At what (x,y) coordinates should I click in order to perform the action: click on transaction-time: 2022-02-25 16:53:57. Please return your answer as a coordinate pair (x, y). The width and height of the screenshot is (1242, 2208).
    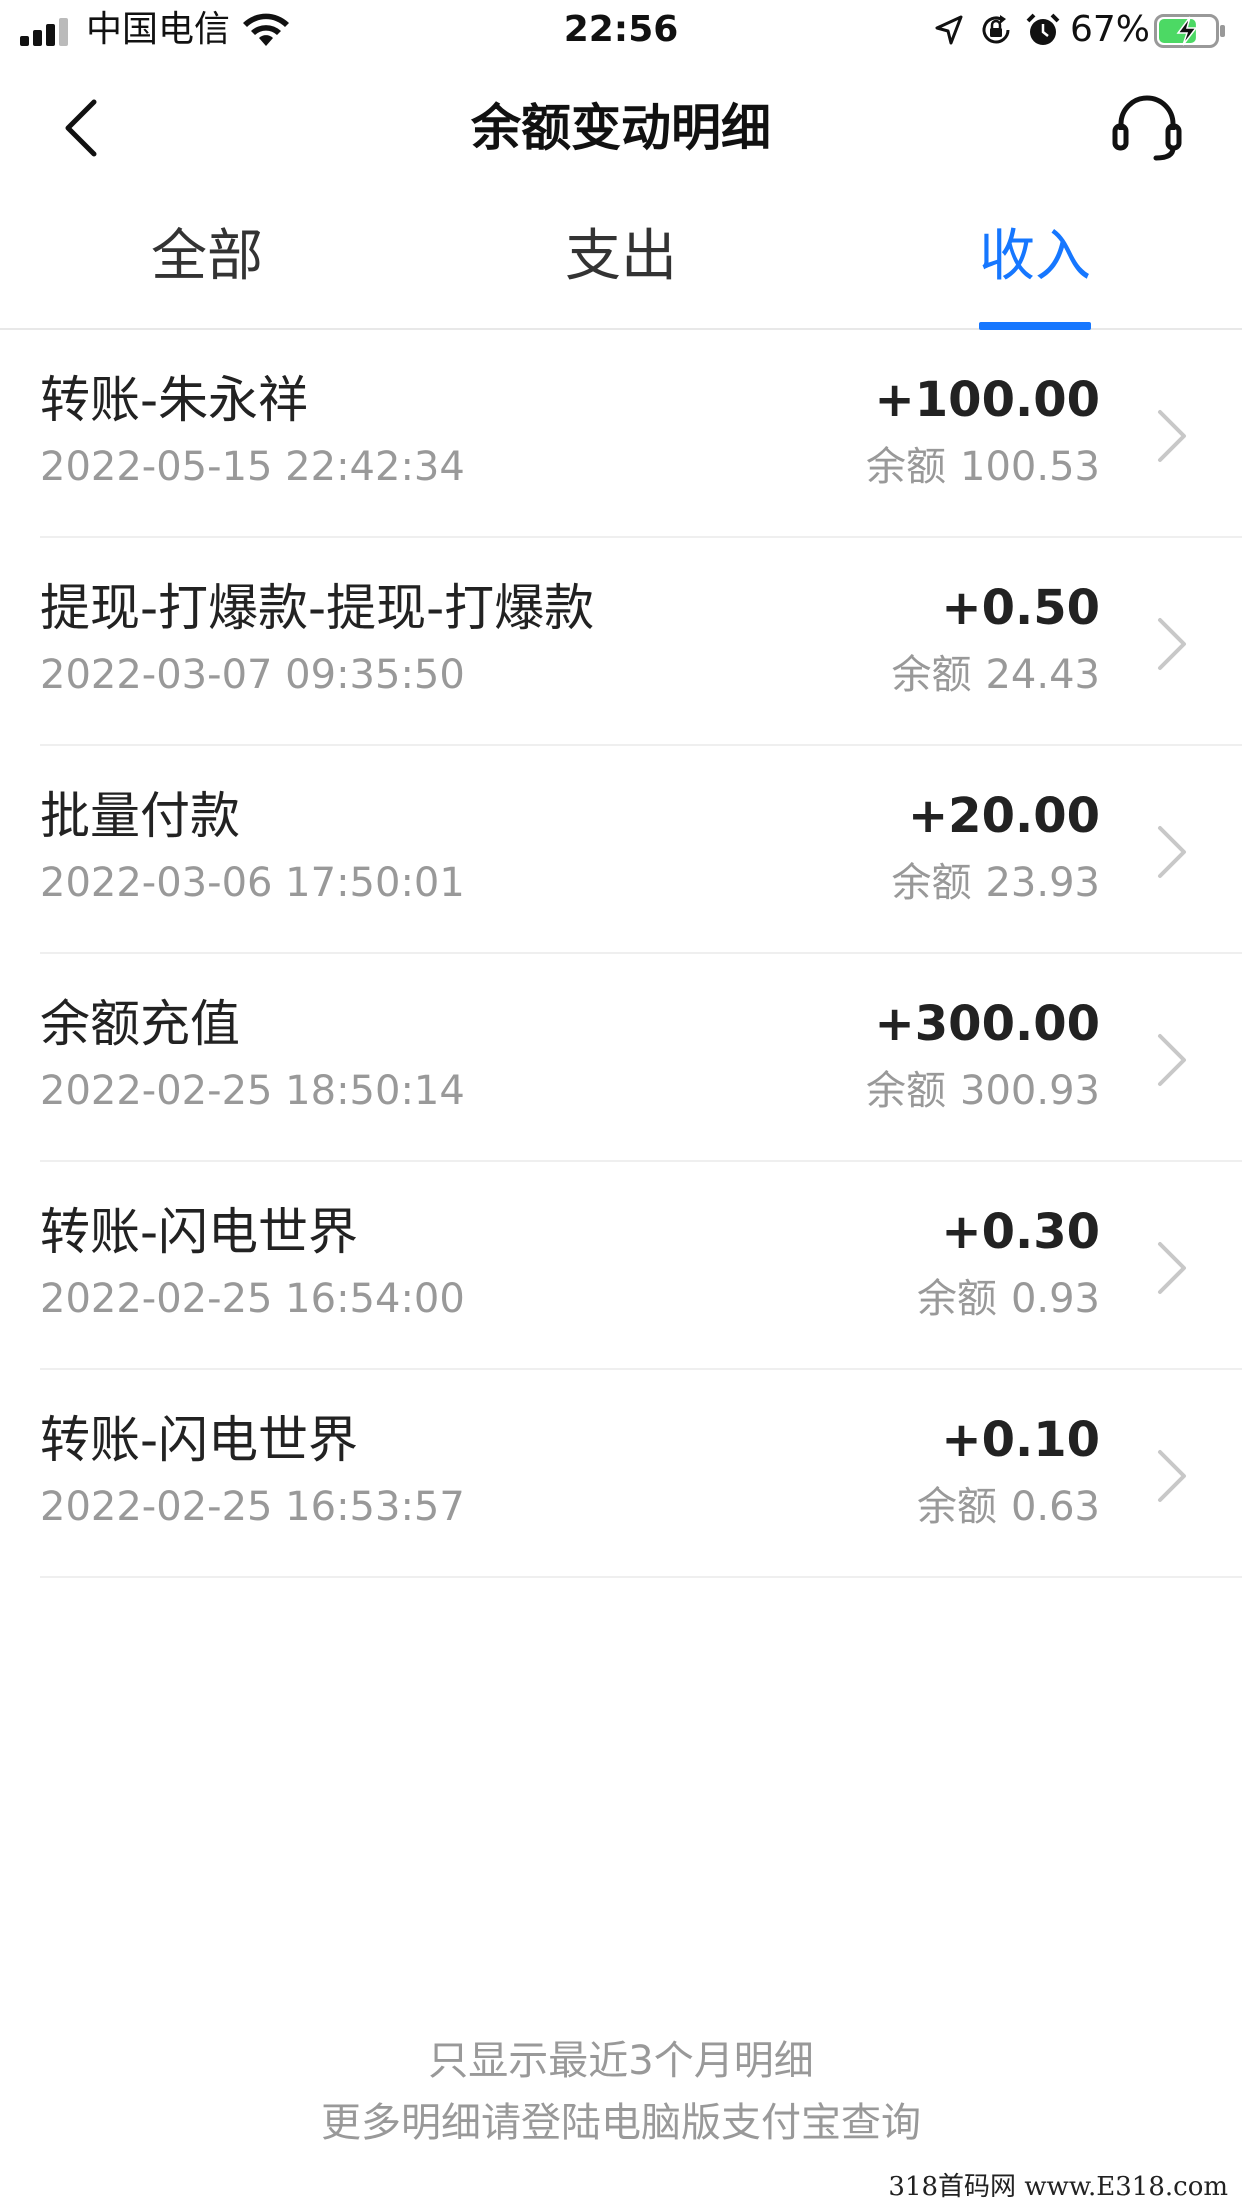
    Looking at the image, I should click on (252, 1507).